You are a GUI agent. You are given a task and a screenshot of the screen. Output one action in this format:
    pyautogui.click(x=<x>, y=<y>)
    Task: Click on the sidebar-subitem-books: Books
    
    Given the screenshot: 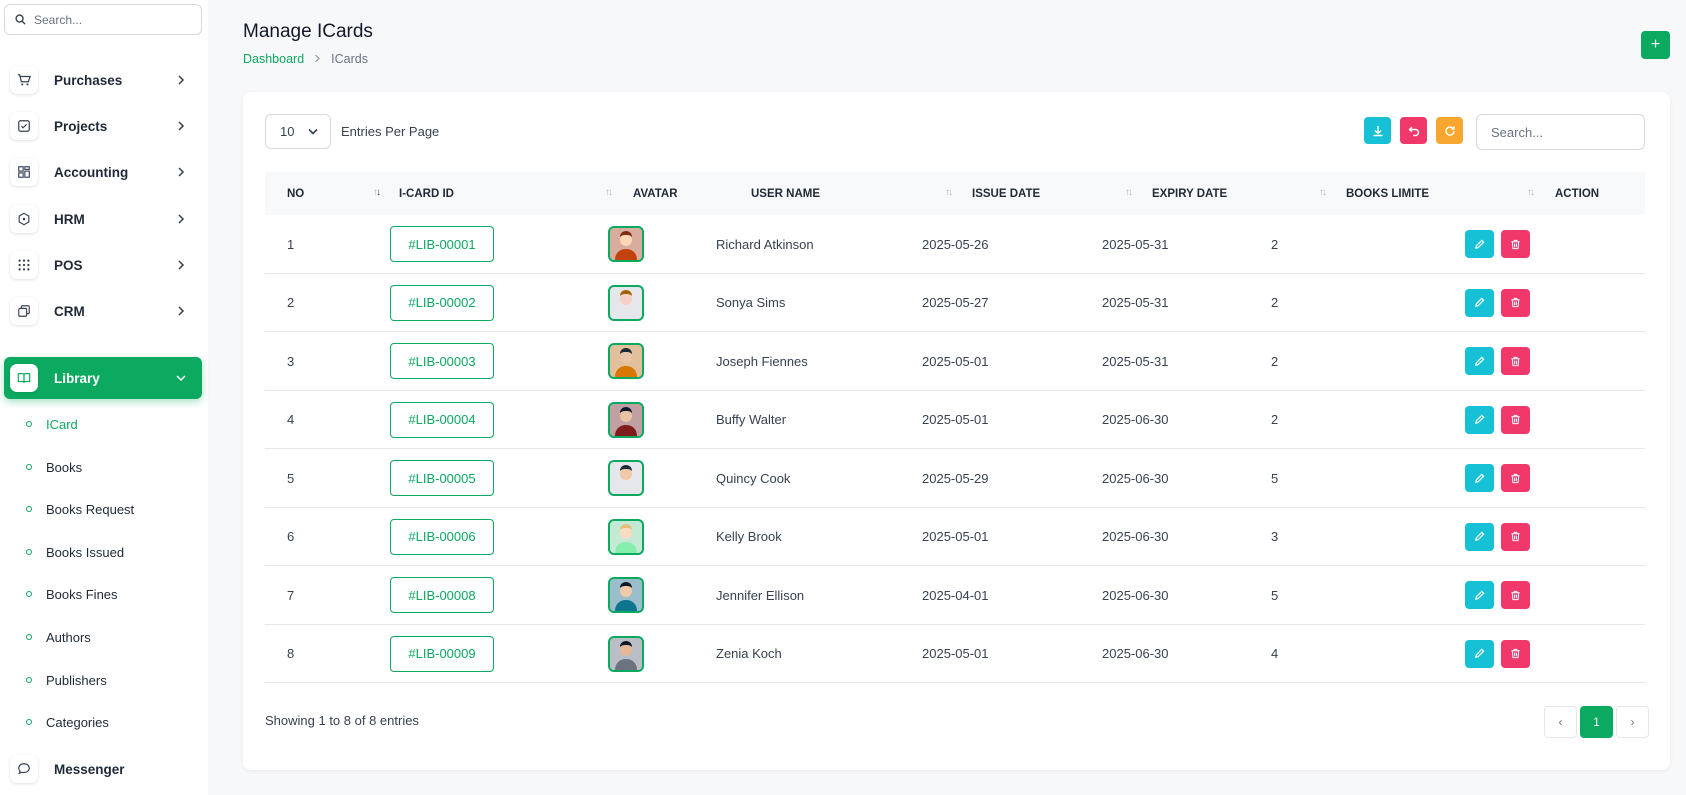 What is the action you would take?
    pyautogui.click(x=54, y=467)
    